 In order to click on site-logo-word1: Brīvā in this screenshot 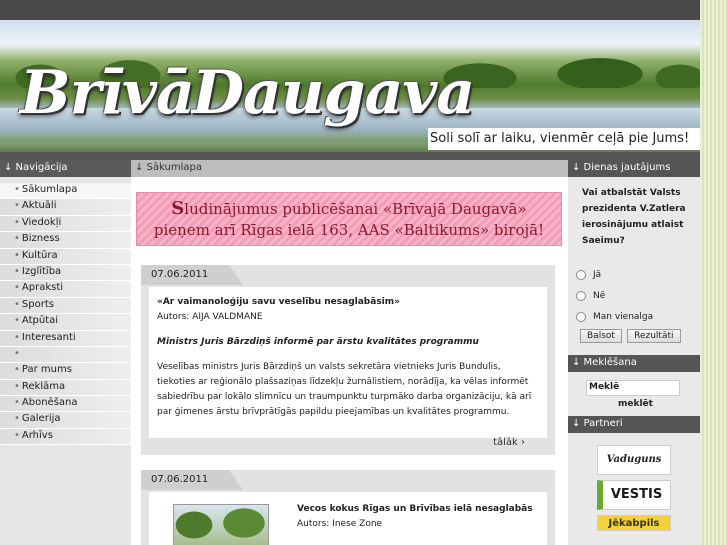, I will do `click(107, 93)`.